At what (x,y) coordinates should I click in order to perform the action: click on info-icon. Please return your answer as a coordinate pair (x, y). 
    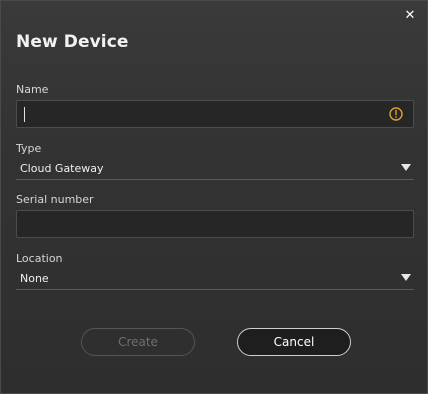
    Looking at the image, I should click on (396, 114).